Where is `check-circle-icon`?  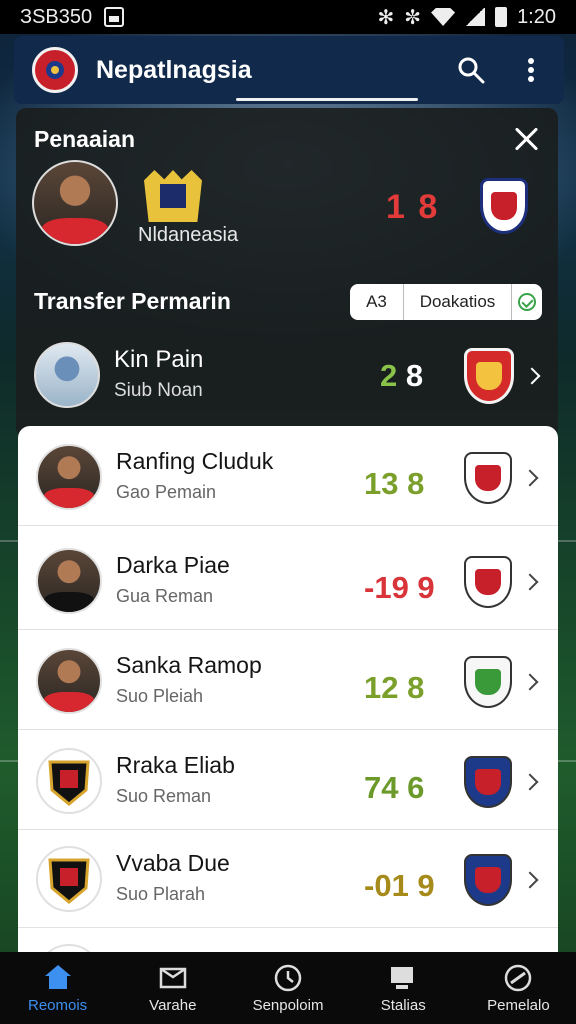 check-circle-icon is located at coordinates (527, 302).